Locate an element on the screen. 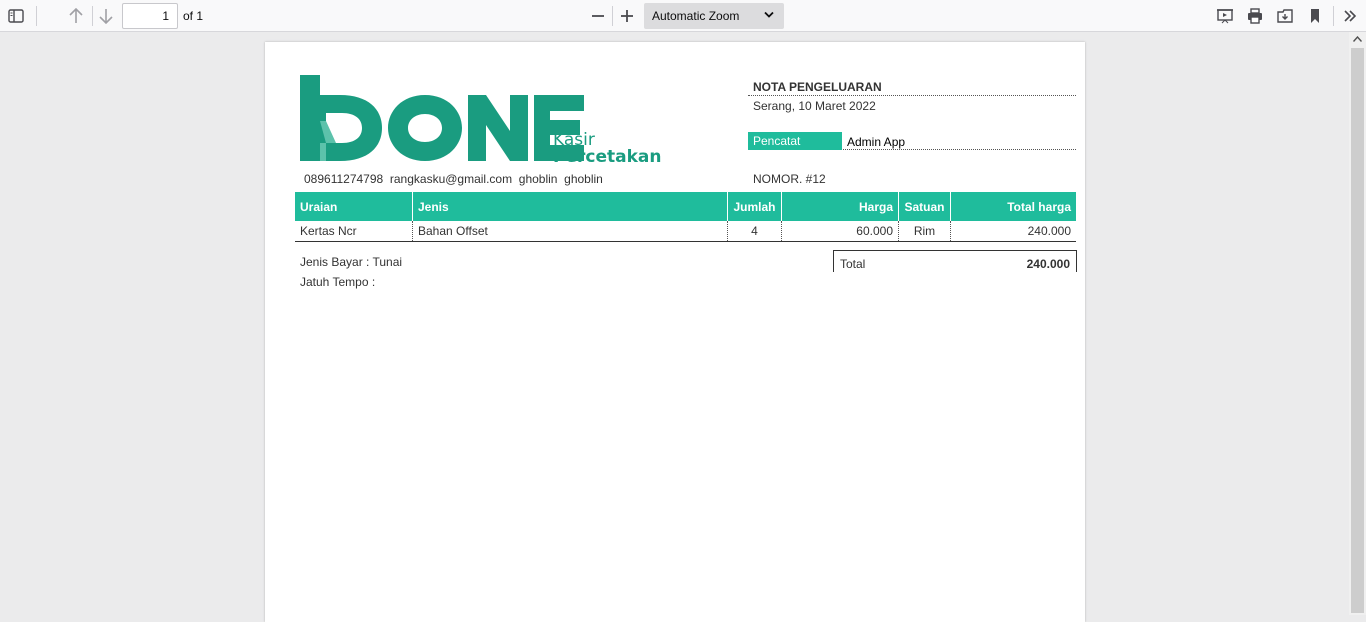 The width and height of the screenshot is (1366, 622). scroll-up-arrow-icon is located at coordinates (1357, 39).